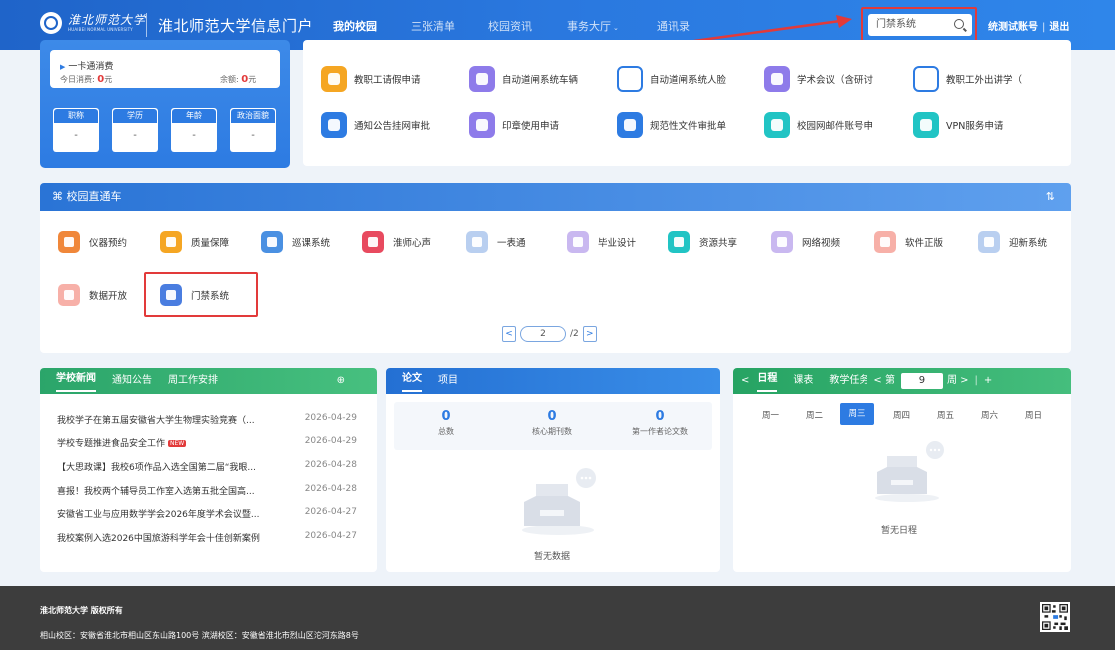 Image resolution: width=1115 pixels, height=650 pixels. Describe the element at coordinates (433, 26) in the screenshot. I see `nav-three-lists: 三张清单` at that location.